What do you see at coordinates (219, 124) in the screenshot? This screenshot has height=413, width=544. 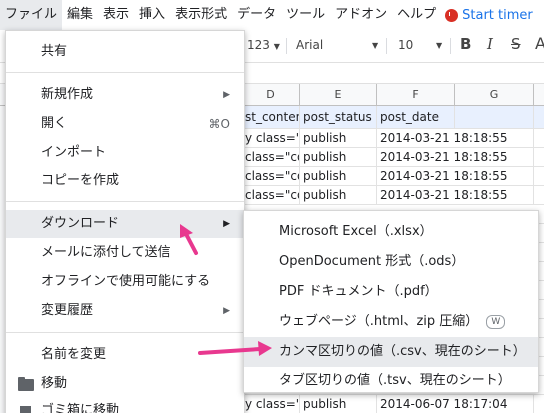 I see `shortcut-label: ⌘O` at bounding box center [219, 124].